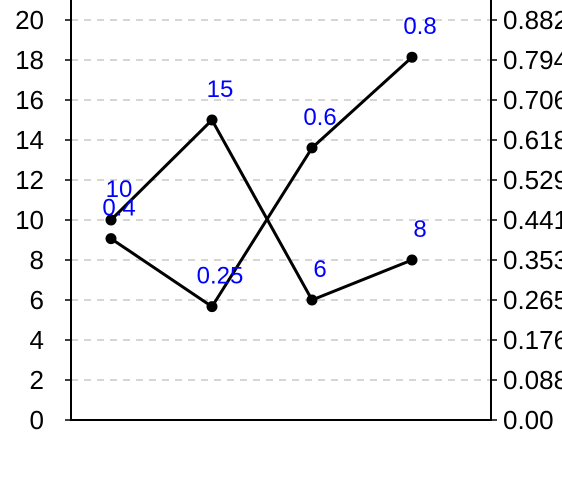 This screenshot has height=480, width=562. I want to click on series-1-data-label: 8, so click(419, 229).